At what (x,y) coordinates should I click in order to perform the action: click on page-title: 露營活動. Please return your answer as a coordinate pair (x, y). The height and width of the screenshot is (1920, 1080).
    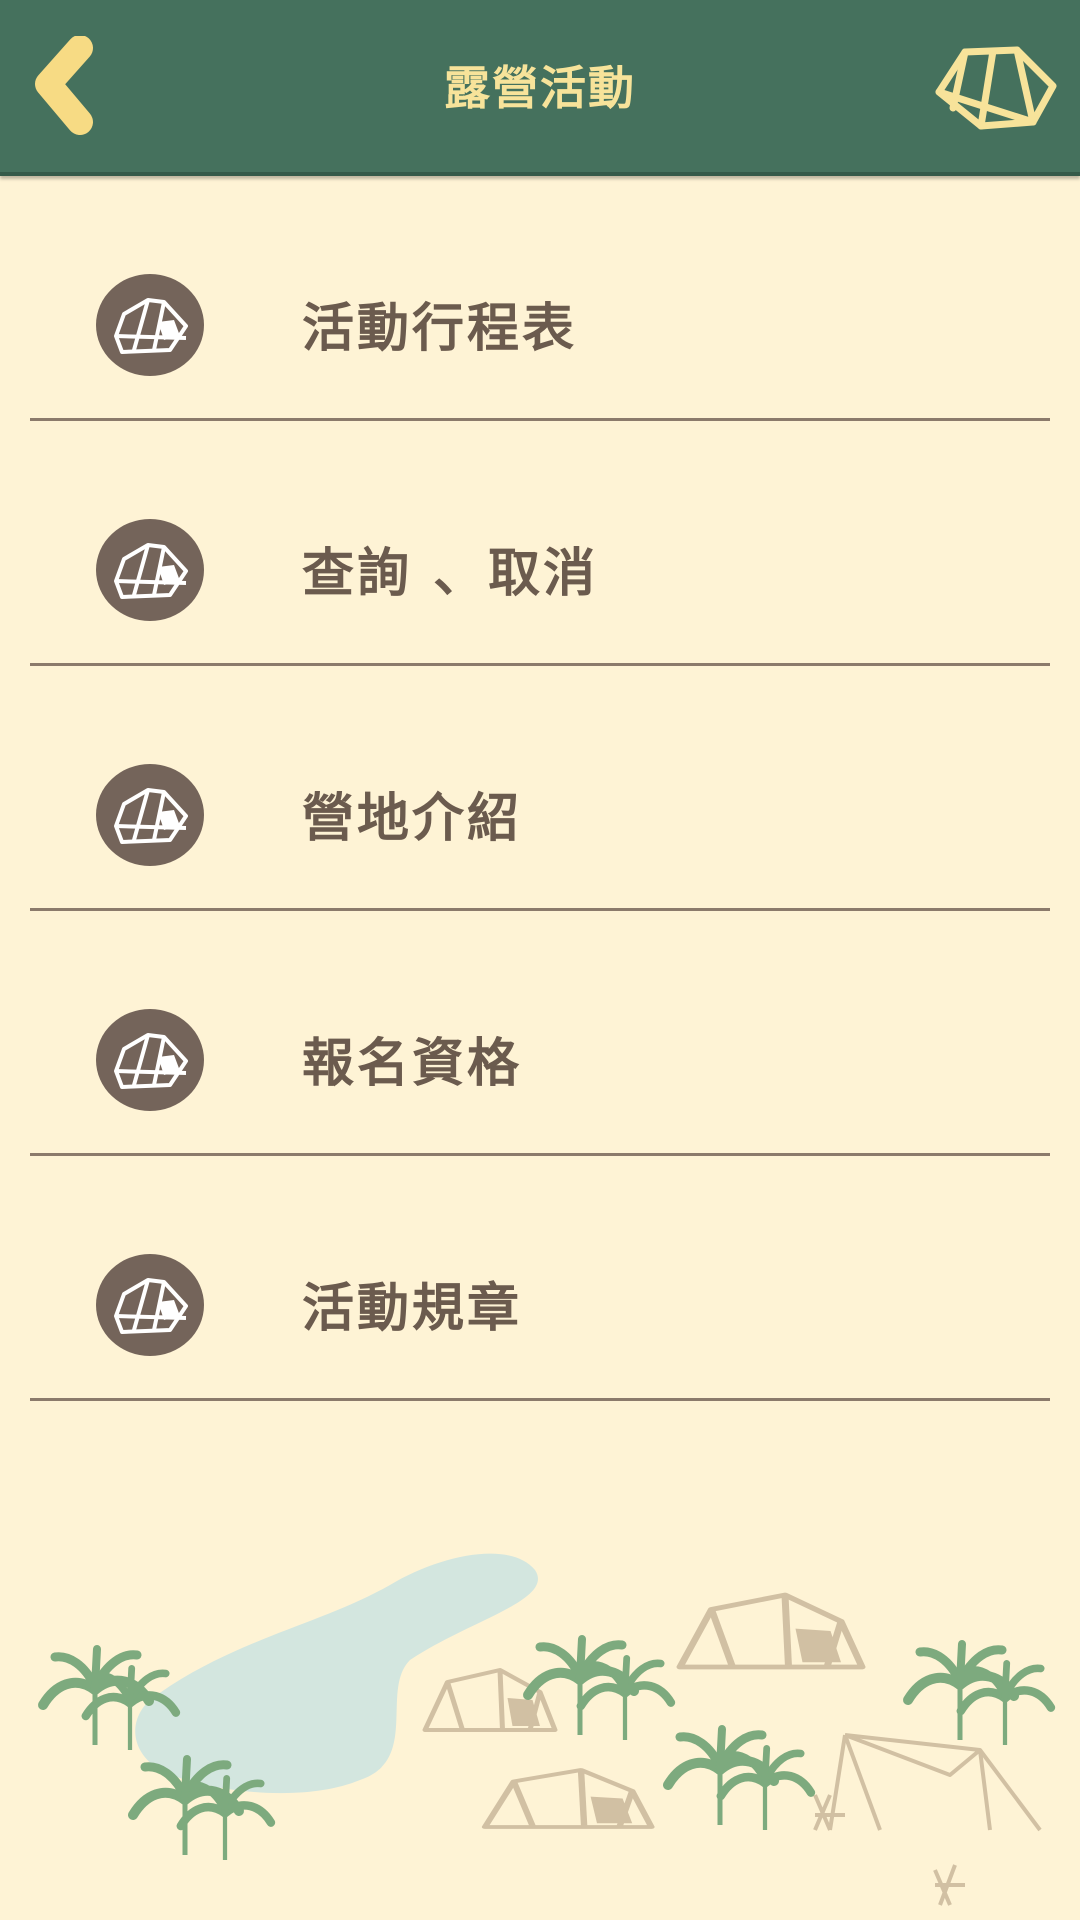
    Looking at the image, I should click on (540, 88).